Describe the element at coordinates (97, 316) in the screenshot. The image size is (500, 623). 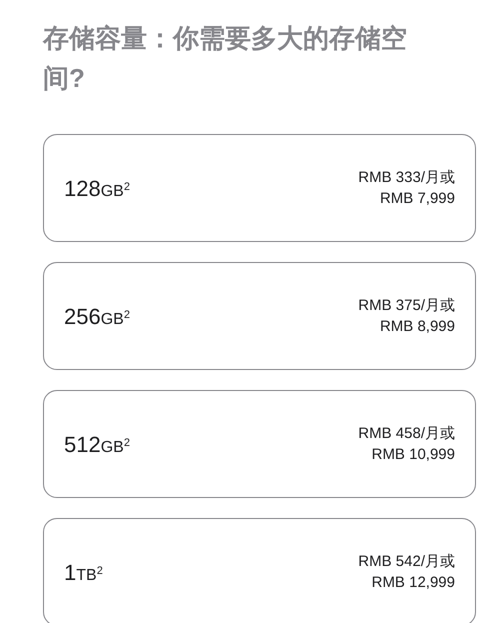
I see `capacity-label: 256GB$^{2}$` at that location.